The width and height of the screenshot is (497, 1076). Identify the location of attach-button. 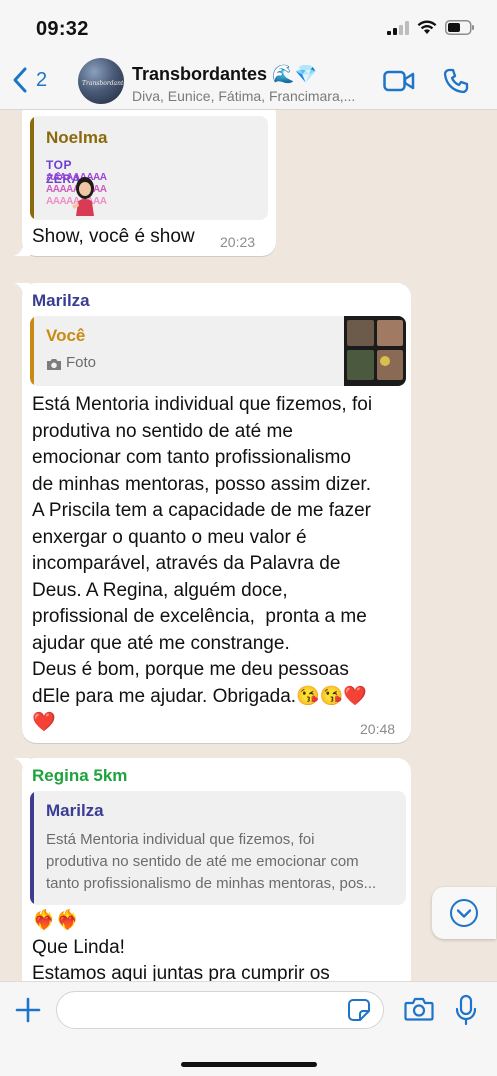
(28, 1012).